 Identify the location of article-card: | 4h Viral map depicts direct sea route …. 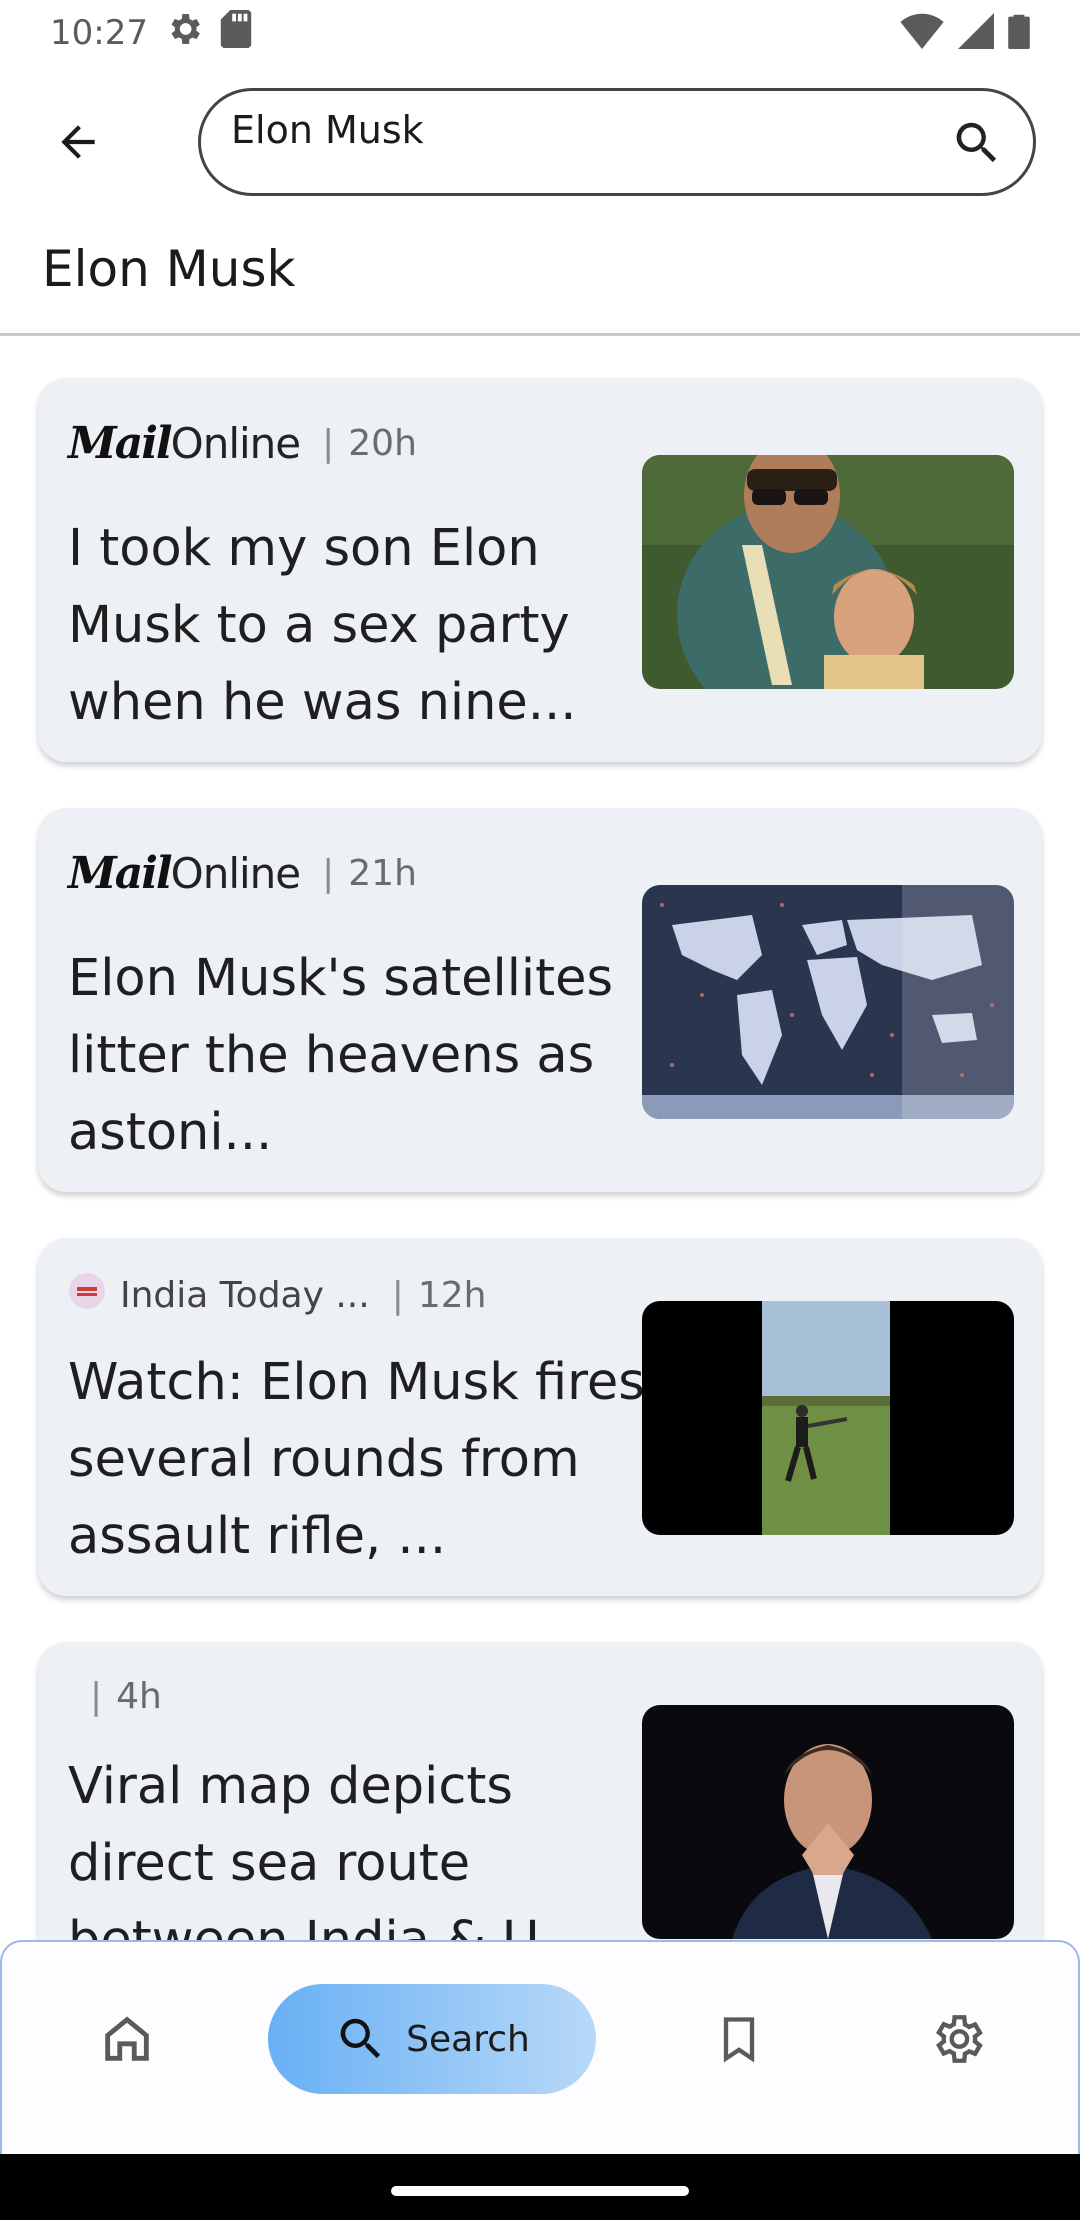
(540, 1791).